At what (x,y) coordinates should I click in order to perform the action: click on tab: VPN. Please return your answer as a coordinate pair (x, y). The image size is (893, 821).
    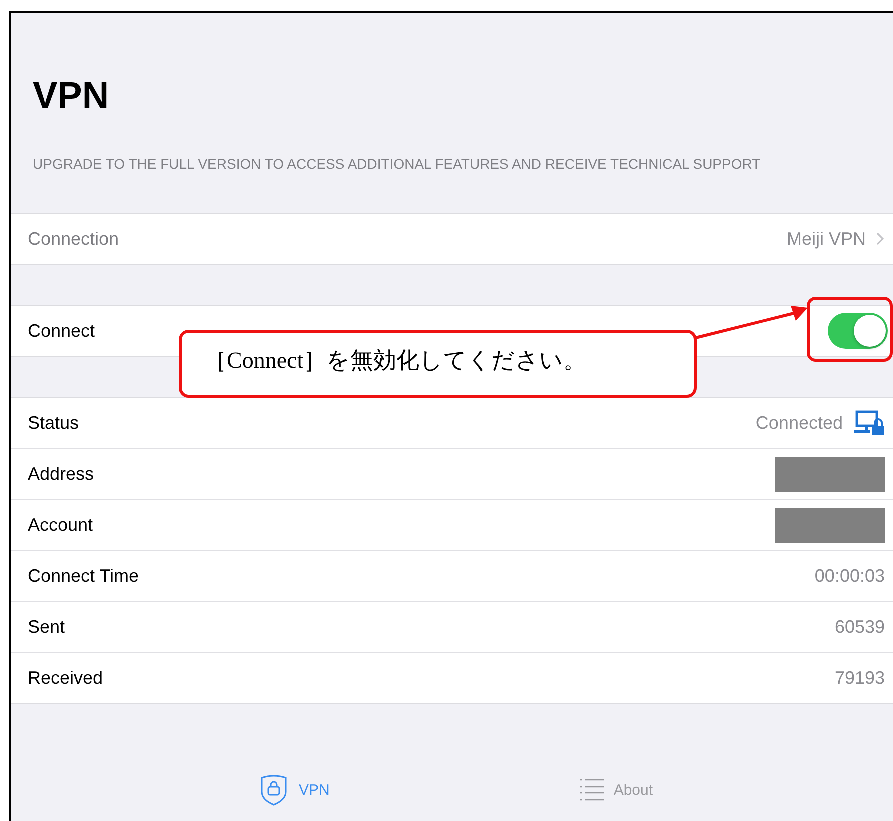
    Looking at the image, I should click on (294, 790).